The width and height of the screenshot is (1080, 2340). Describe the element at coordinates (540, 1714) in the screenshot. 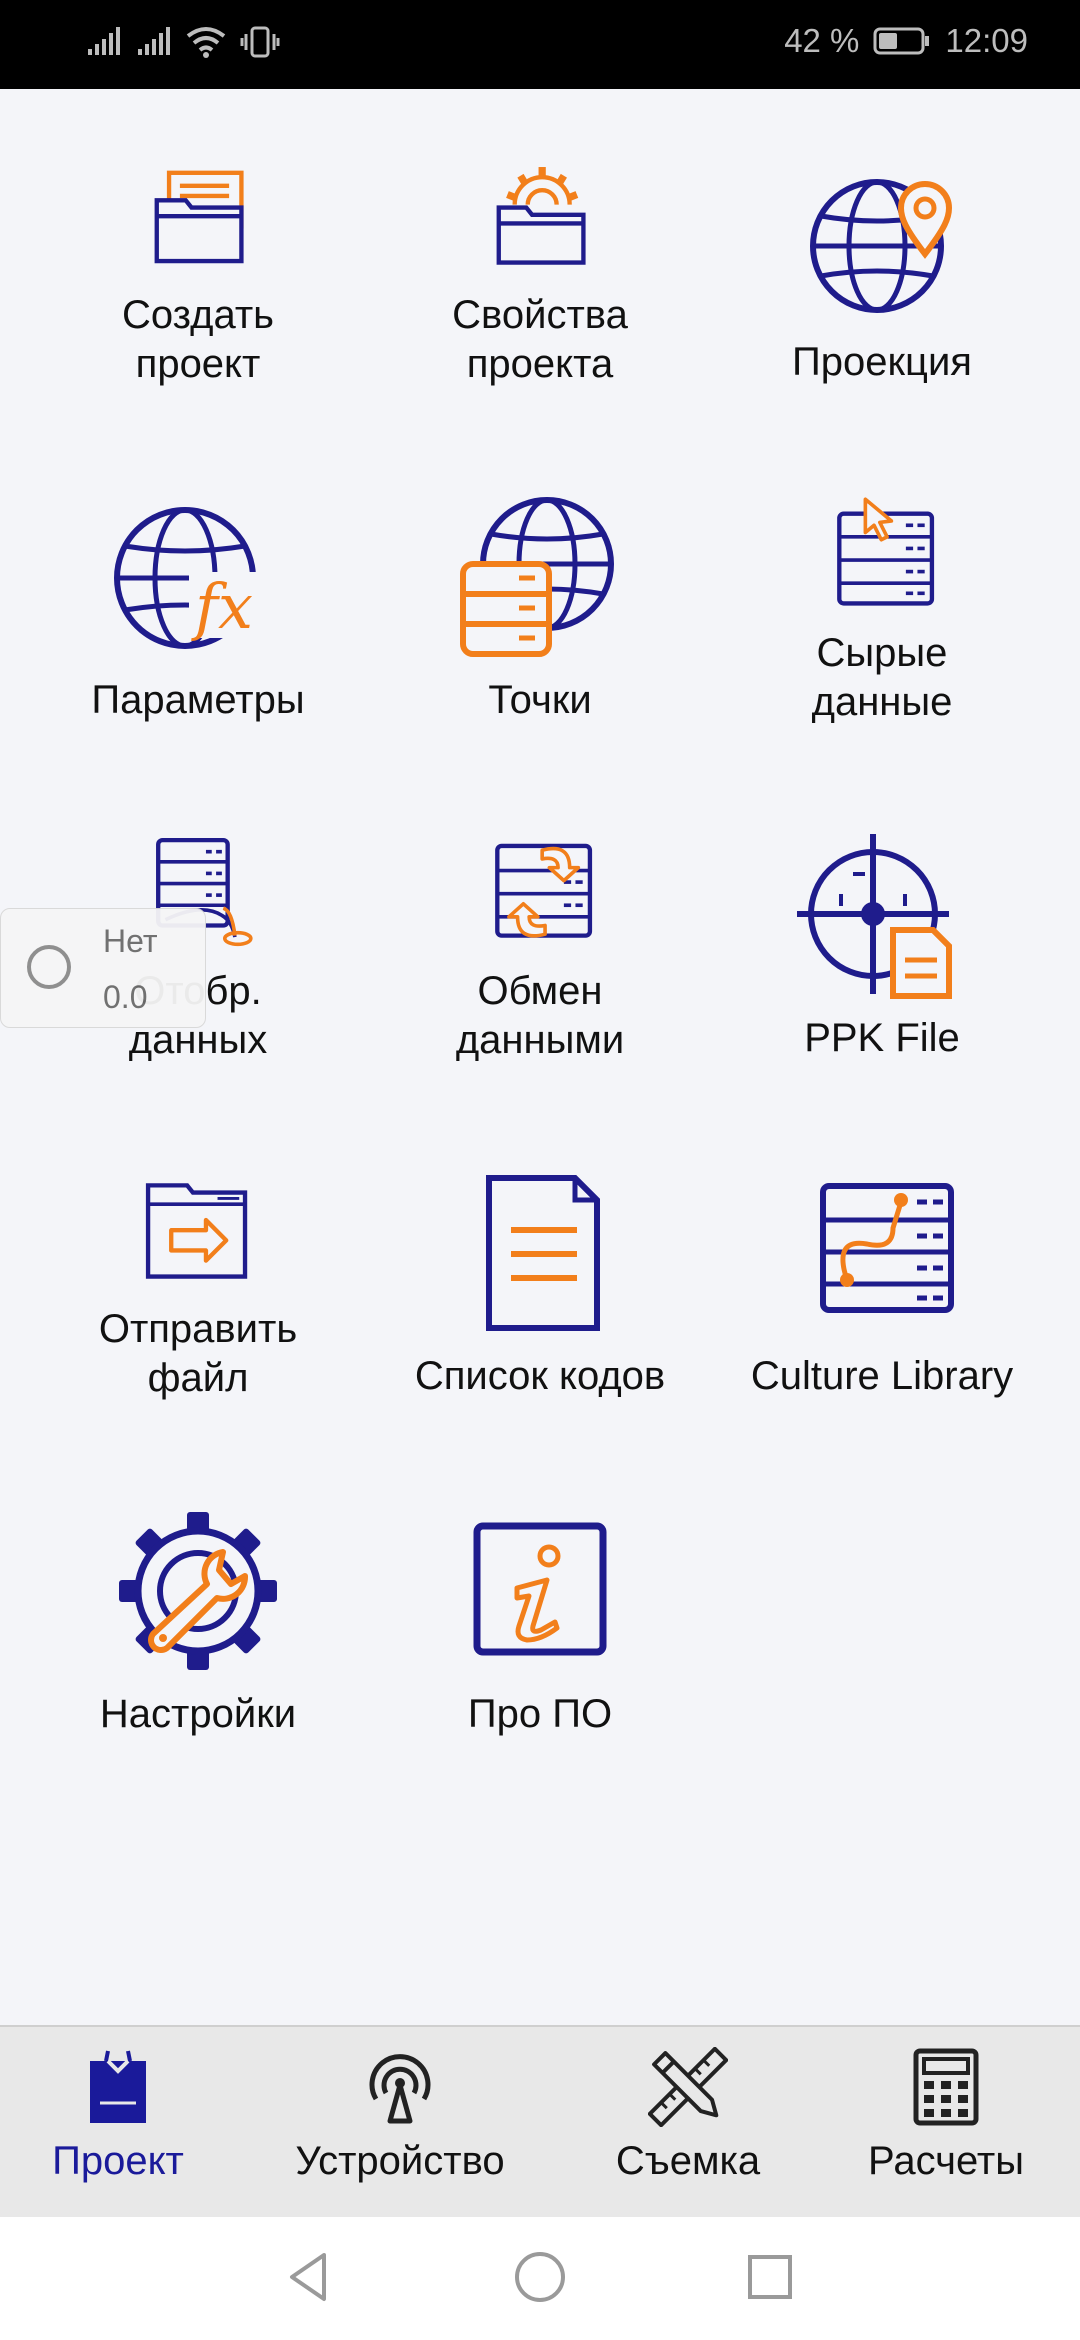

I see `menu-item-label: Про ПО` at that location.